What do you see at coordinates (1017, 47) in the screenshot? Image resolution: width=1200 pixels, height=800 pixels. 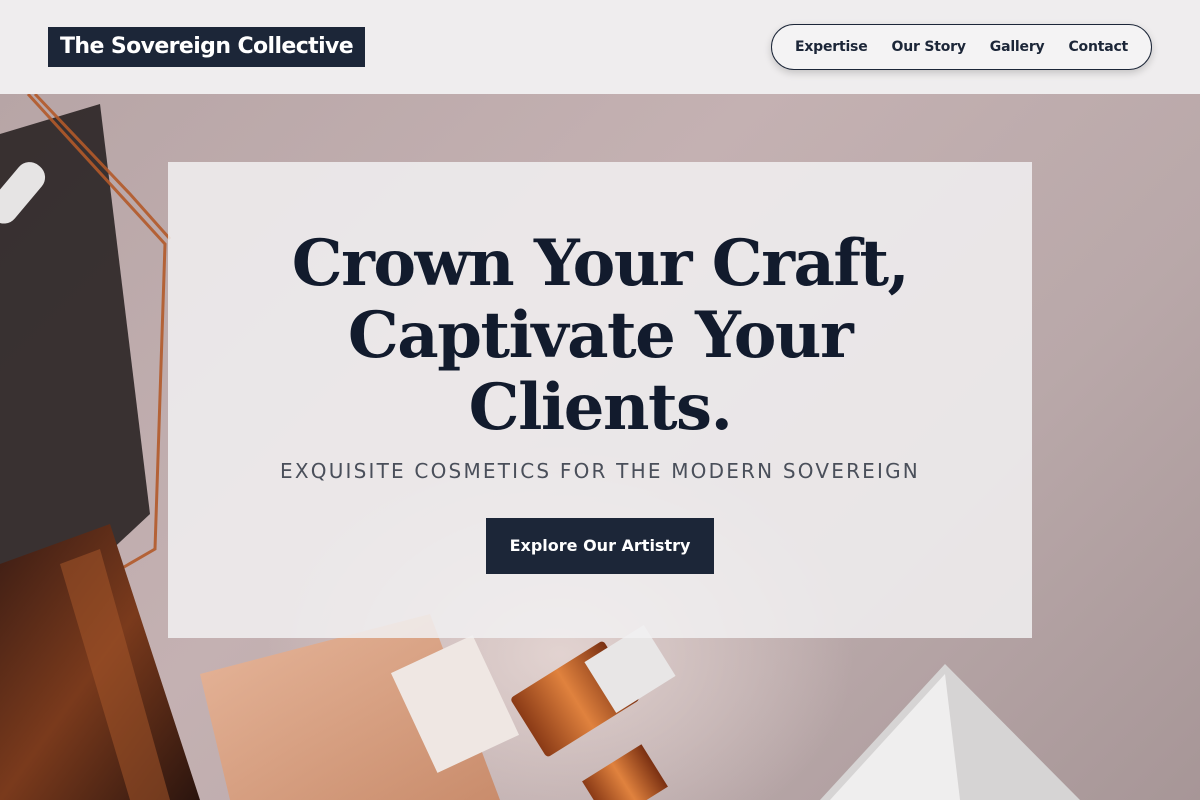 I see `nav-gallery: Gallery` at bounding box center [1017, 47].